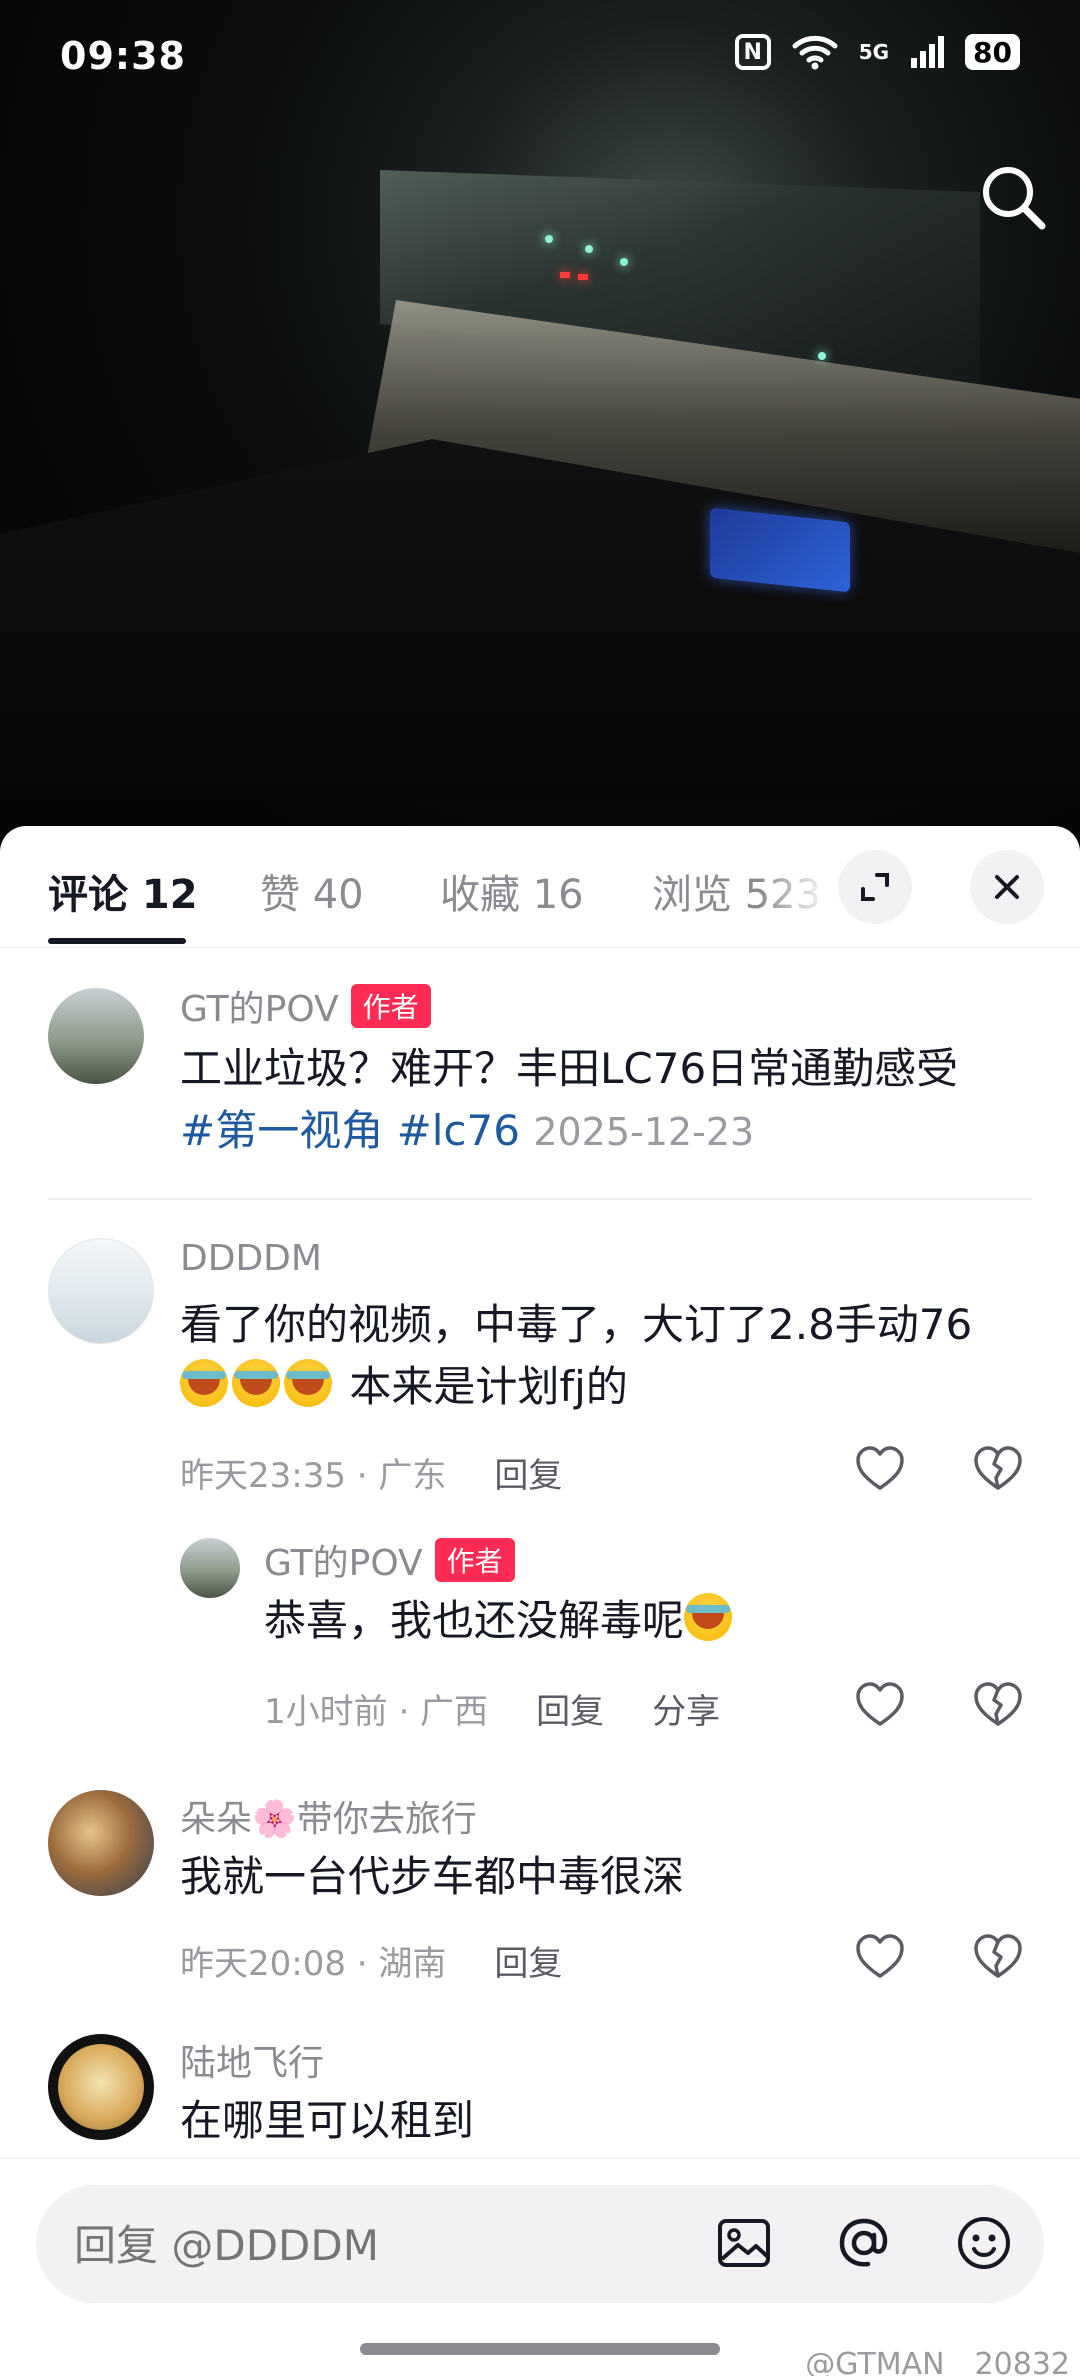  What do you see at coordinates (815, 52) in the screenshot?
I see `wifi-icon` at bounding box center [815, 52].